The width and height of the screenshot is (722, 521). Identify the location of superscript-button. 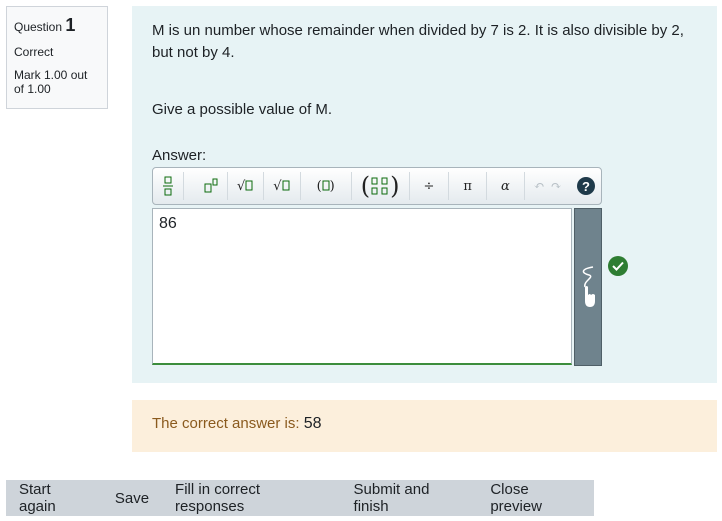
(206, 186).